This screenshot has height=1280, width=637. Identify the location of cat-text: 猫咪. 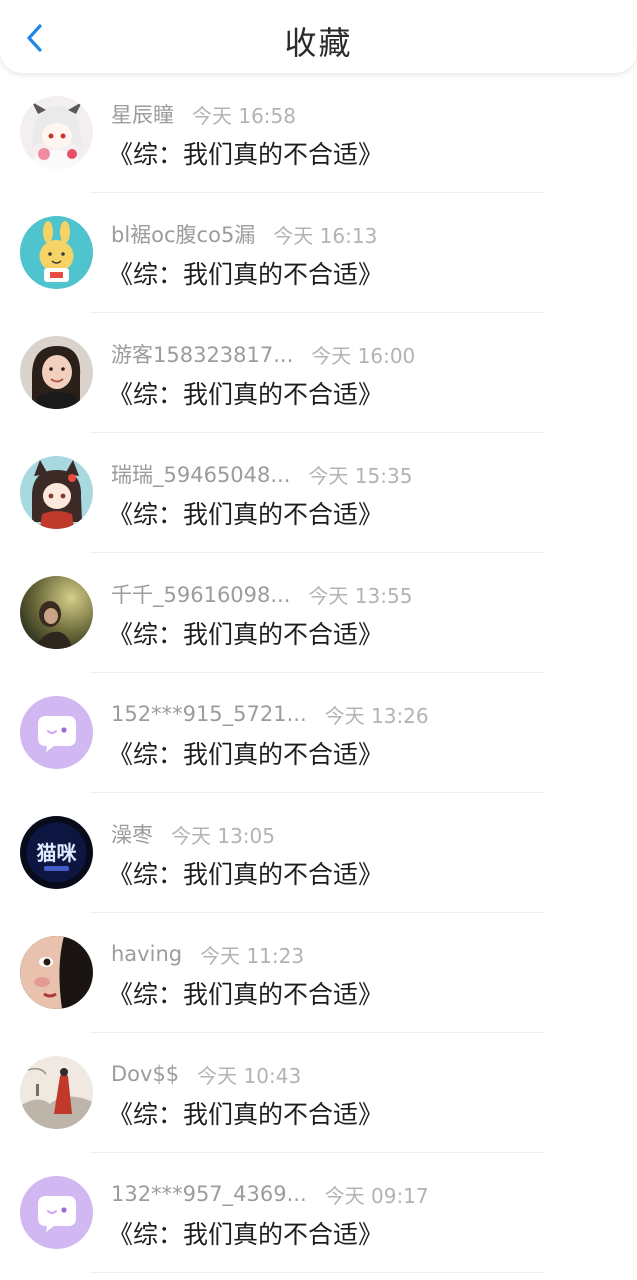
(57, 853).